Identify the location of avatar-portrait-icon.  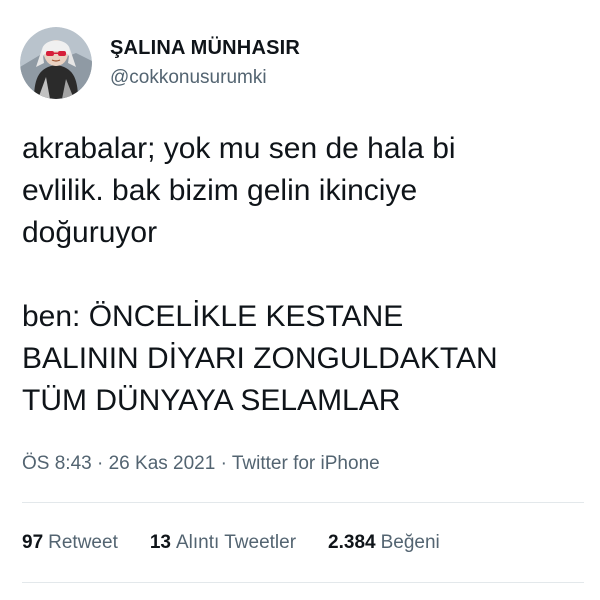
(56, 63).